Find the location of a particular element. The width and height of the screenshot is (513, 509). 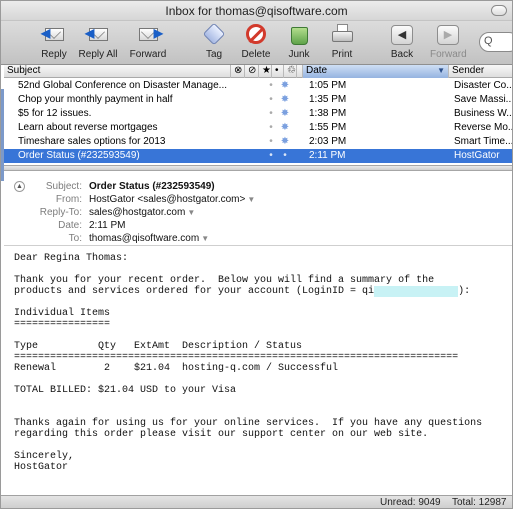

header-to: thomas@qisoftware.com ▼ is located at coordinates (149, 239).